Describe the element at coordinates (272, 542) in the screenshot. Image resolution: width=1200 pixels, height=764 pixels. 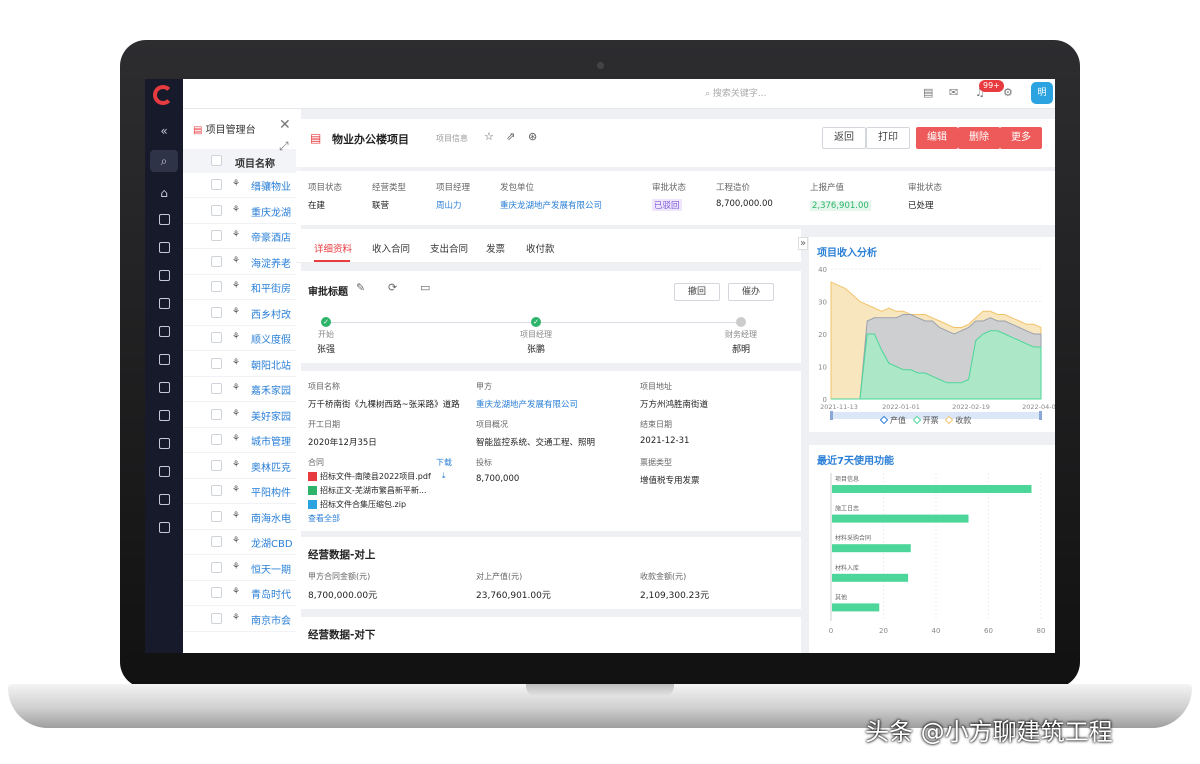
I see `project-name-link: 龙湖CBD` at that location.